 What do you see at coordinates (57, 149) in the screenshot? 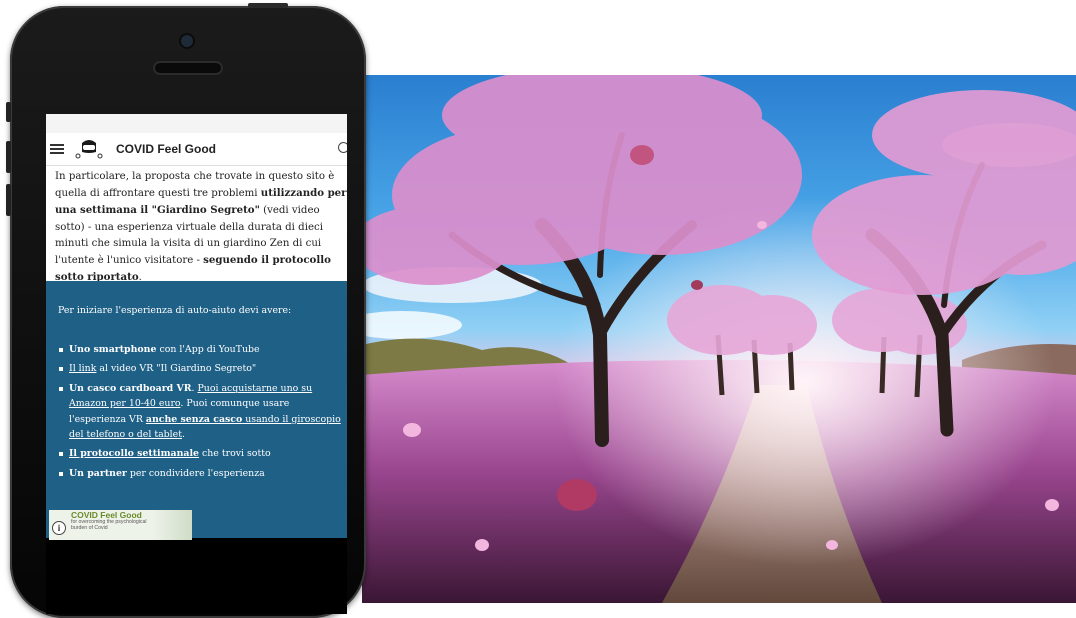
I see `menu-icon` at bounding box center [57, 149].